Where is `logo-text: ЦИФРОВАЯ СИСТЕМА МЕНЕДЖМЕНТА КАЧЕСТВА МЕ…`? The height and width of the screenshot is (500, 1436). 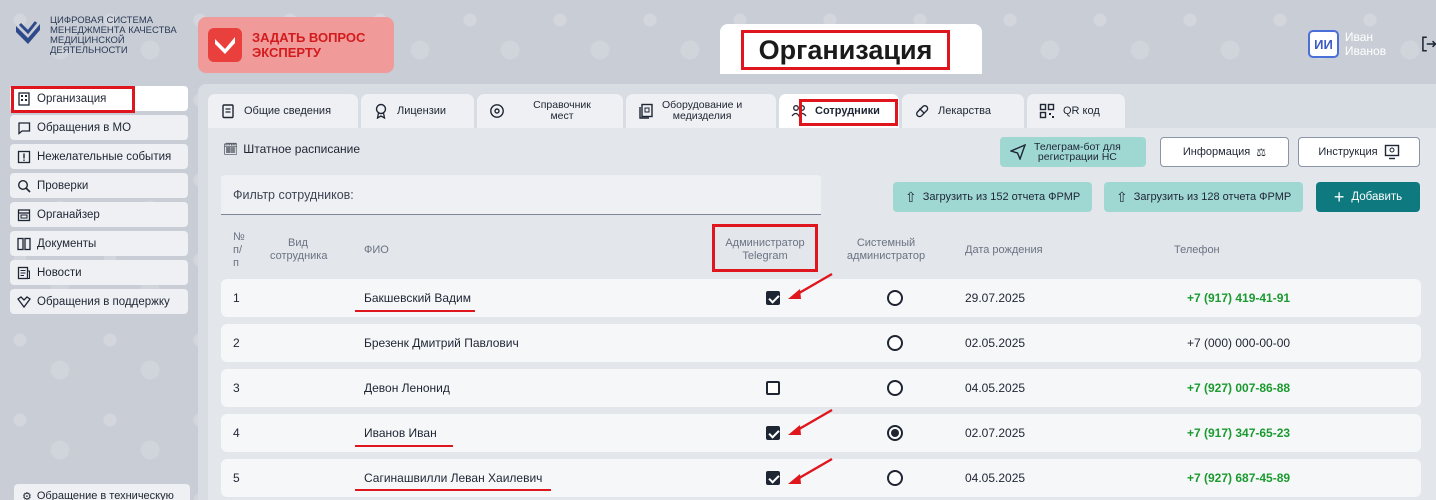
logo-text: ЦИФРОВАЯ СИСТЕМА МЕНЕДЖМЕНТА КАЧЕСТВА МЕ… is located at coordinates (113, 36).